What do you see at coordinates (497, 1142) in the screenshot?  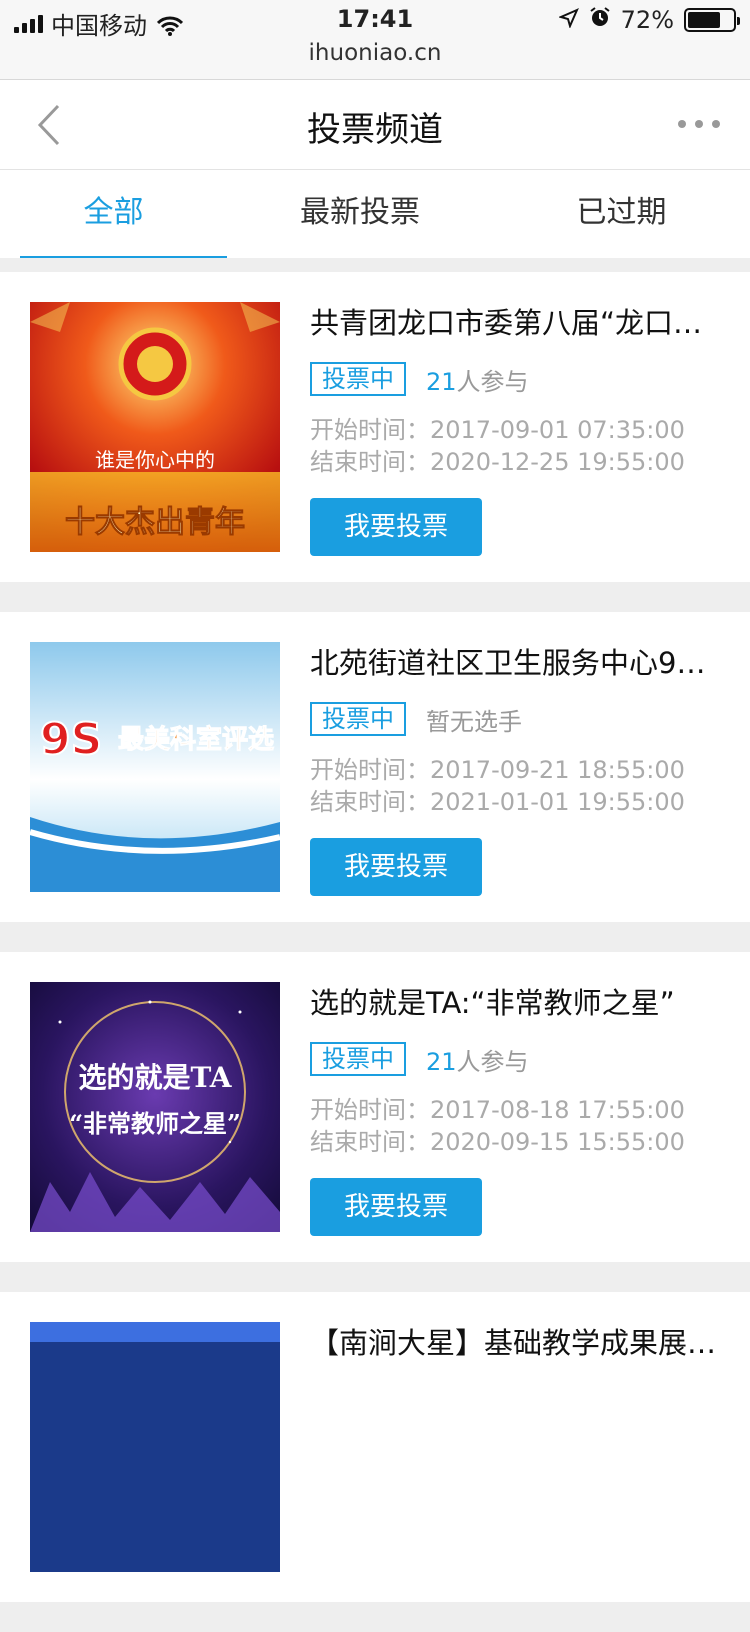 I see `end-time: 结束时间：2020-09-15 15:55:00` at bounding box center [497, 1142].